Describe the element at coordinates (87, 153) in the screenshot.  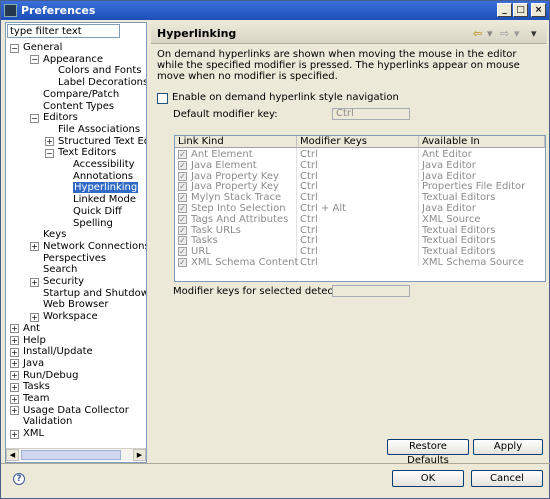
I see `tree-item: Text Editors` at that location.